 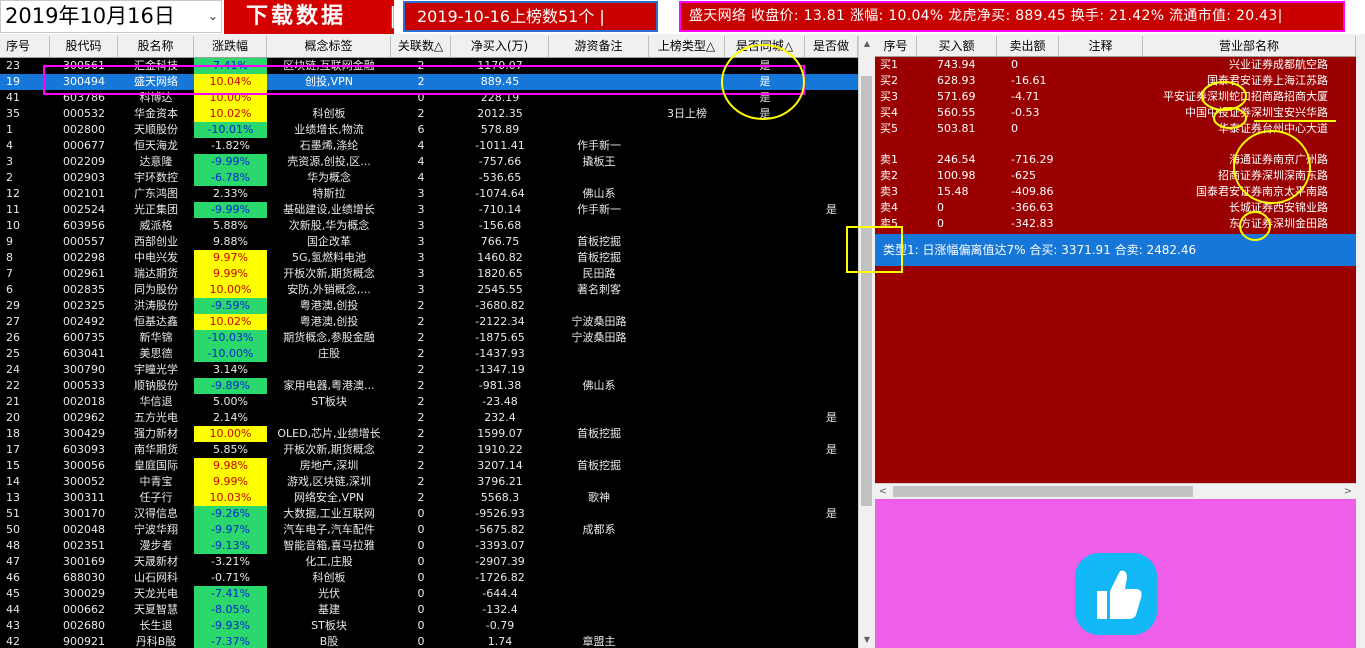 What do you see at coordinates (1115, 113) in the screenshot?
I see `buy-seat-row: 买4 560.55 -0.53 中国中投证券深圳宝安兴华路` at bounding box center [1115, 113].